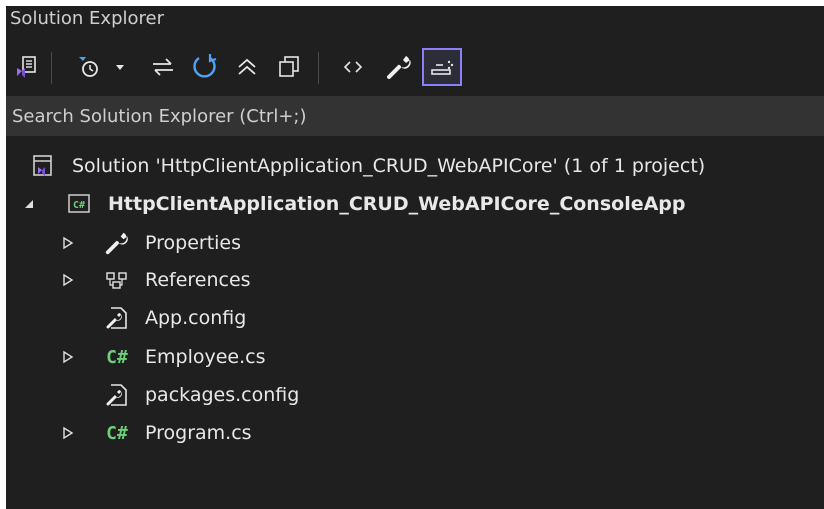 The height and width of the screenshot is (509, 824). Describe the element at coordinates (289, 67) in the screenshot. I see `show-all-files-icon` at that location.